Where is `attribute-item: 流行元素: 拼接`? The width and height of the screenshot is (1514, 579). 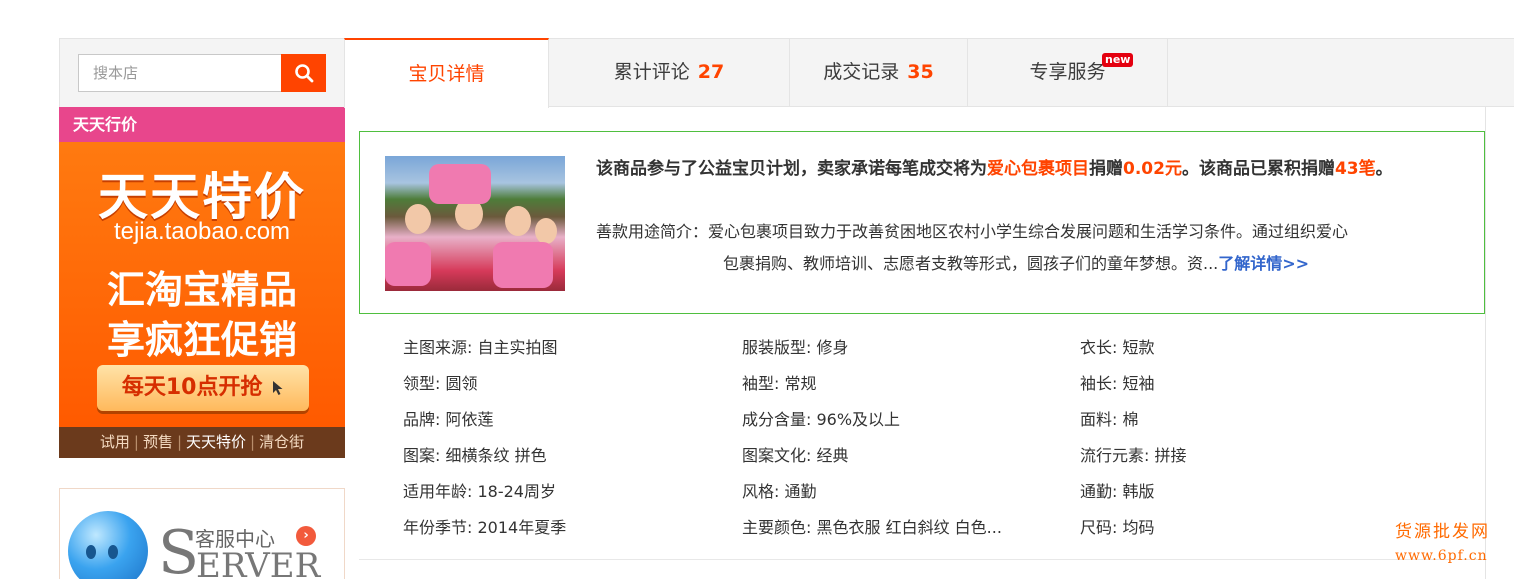
attribute-item: 流行元素: 拼接 is located at coordinates (1133, 455).